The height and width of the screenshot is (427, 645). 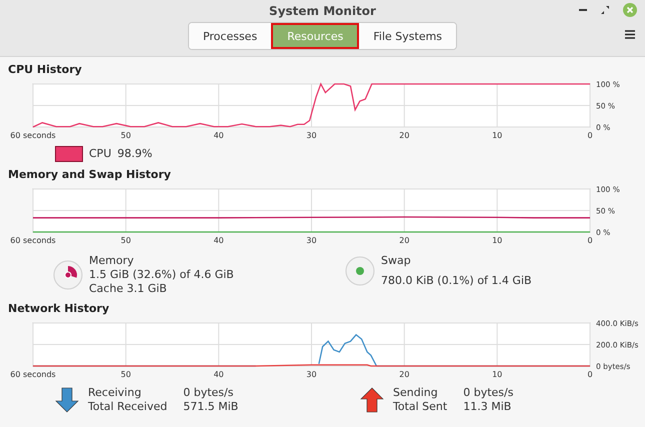 I want to click on memory-usage: 1.5 GiB (32.6%) of 4.6 GiB, so click(x=161, y=275).